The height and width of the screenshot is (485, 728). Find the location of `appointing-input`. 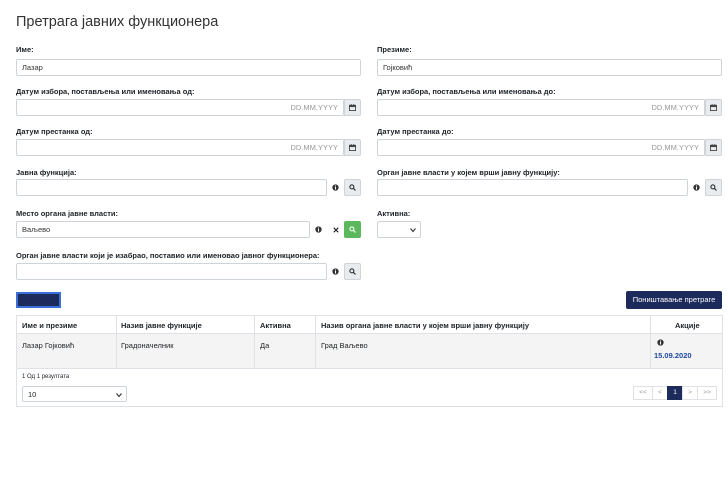

appointing-input is located at coordinates (171, 271).